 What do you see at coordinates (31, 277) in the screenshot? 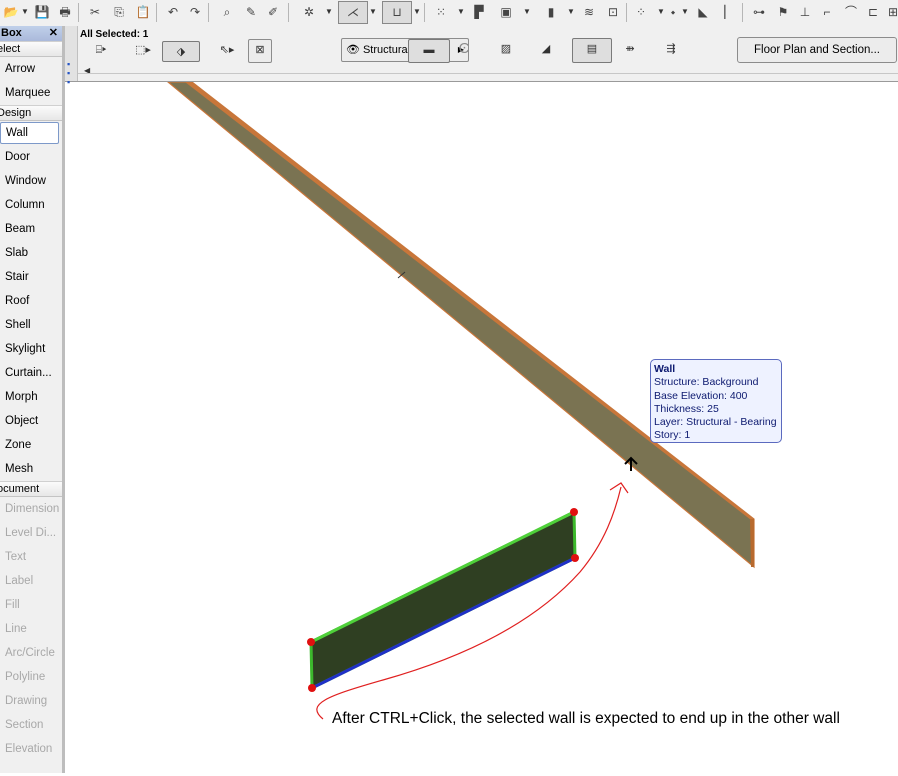
I see `tool-stair: Stair` at bounding box center [31, 277].